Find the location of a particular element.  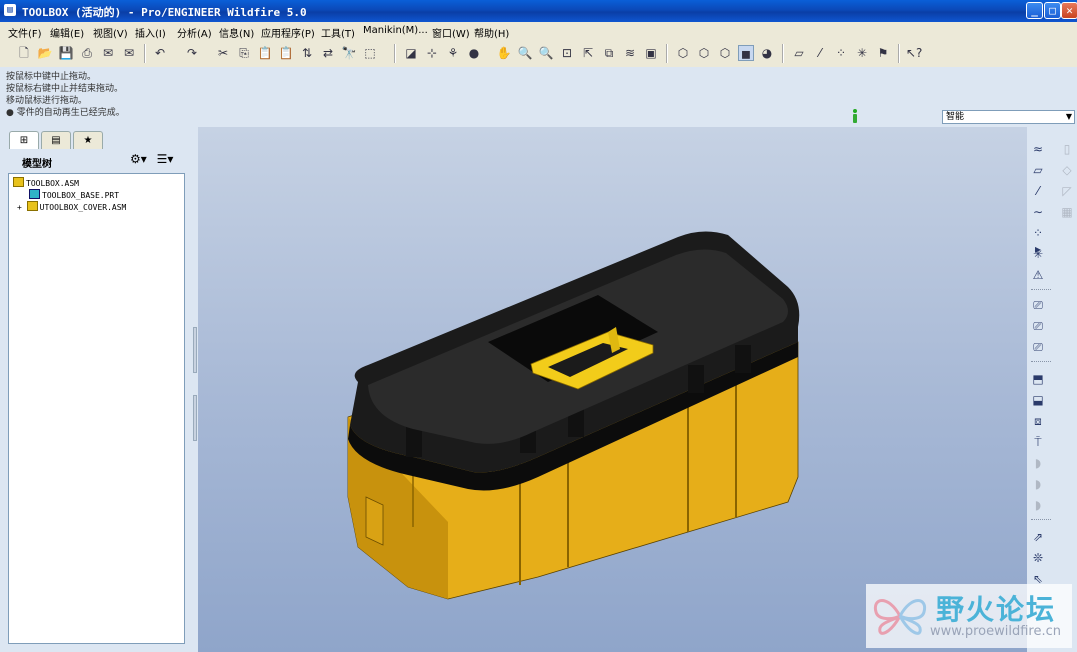

regenerate-icon: ⇅ is located at coordinates (307, 53).